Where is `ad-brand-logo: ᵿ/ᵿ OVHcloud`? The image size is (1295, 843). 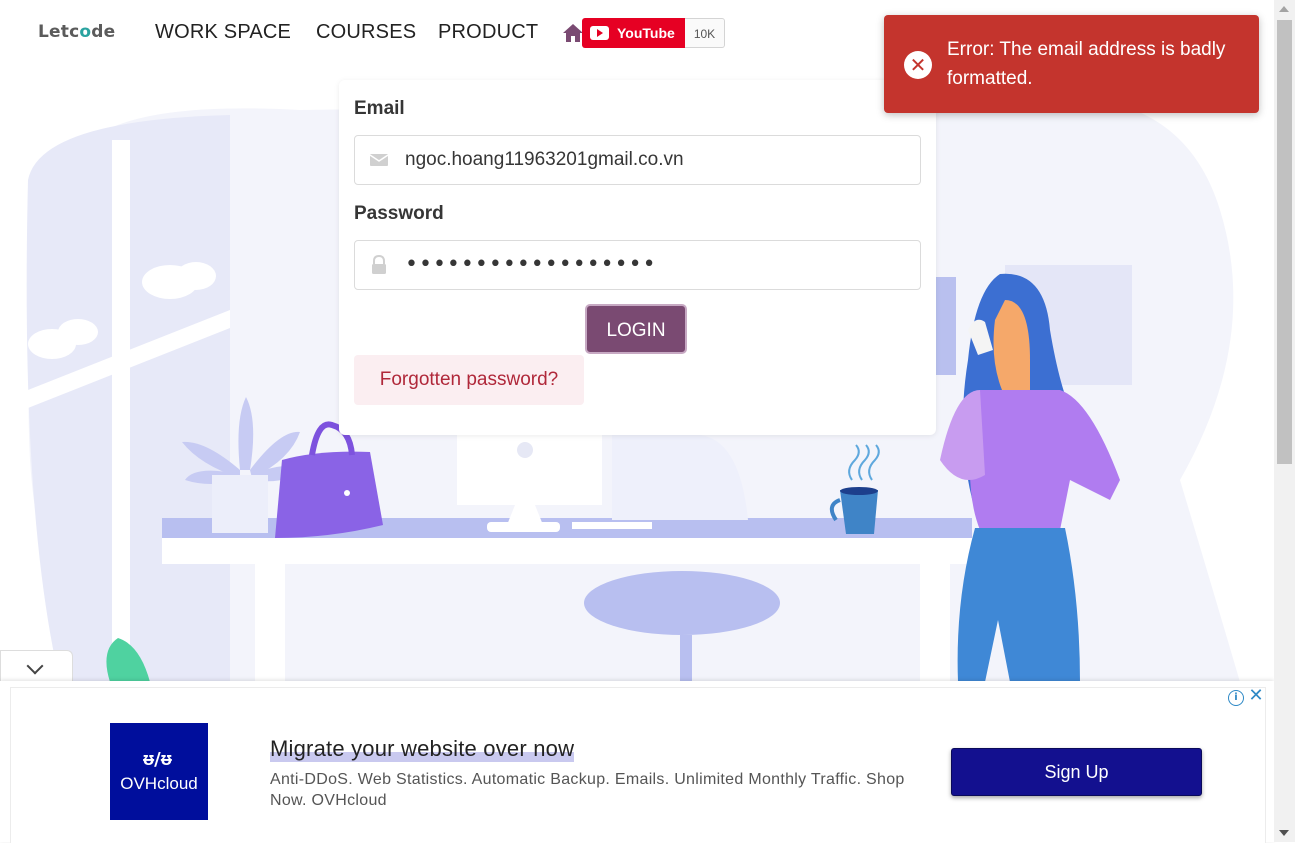 ad-brand-logo: ᵿ/ᵿ OVHcloud is located at coordinates (159, 771).